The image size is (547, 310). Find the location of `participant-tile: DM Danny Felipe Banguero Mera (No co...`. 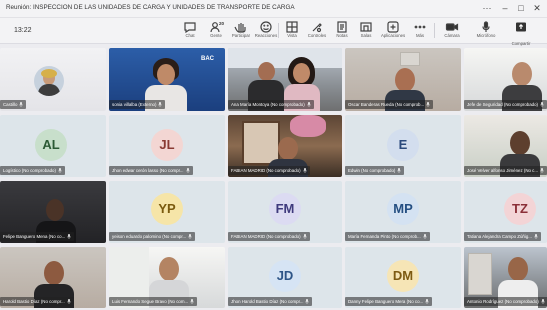

participant-tile: DM Danny Felipe Banguero Mera (No co... is located at coordinates (403, 277).